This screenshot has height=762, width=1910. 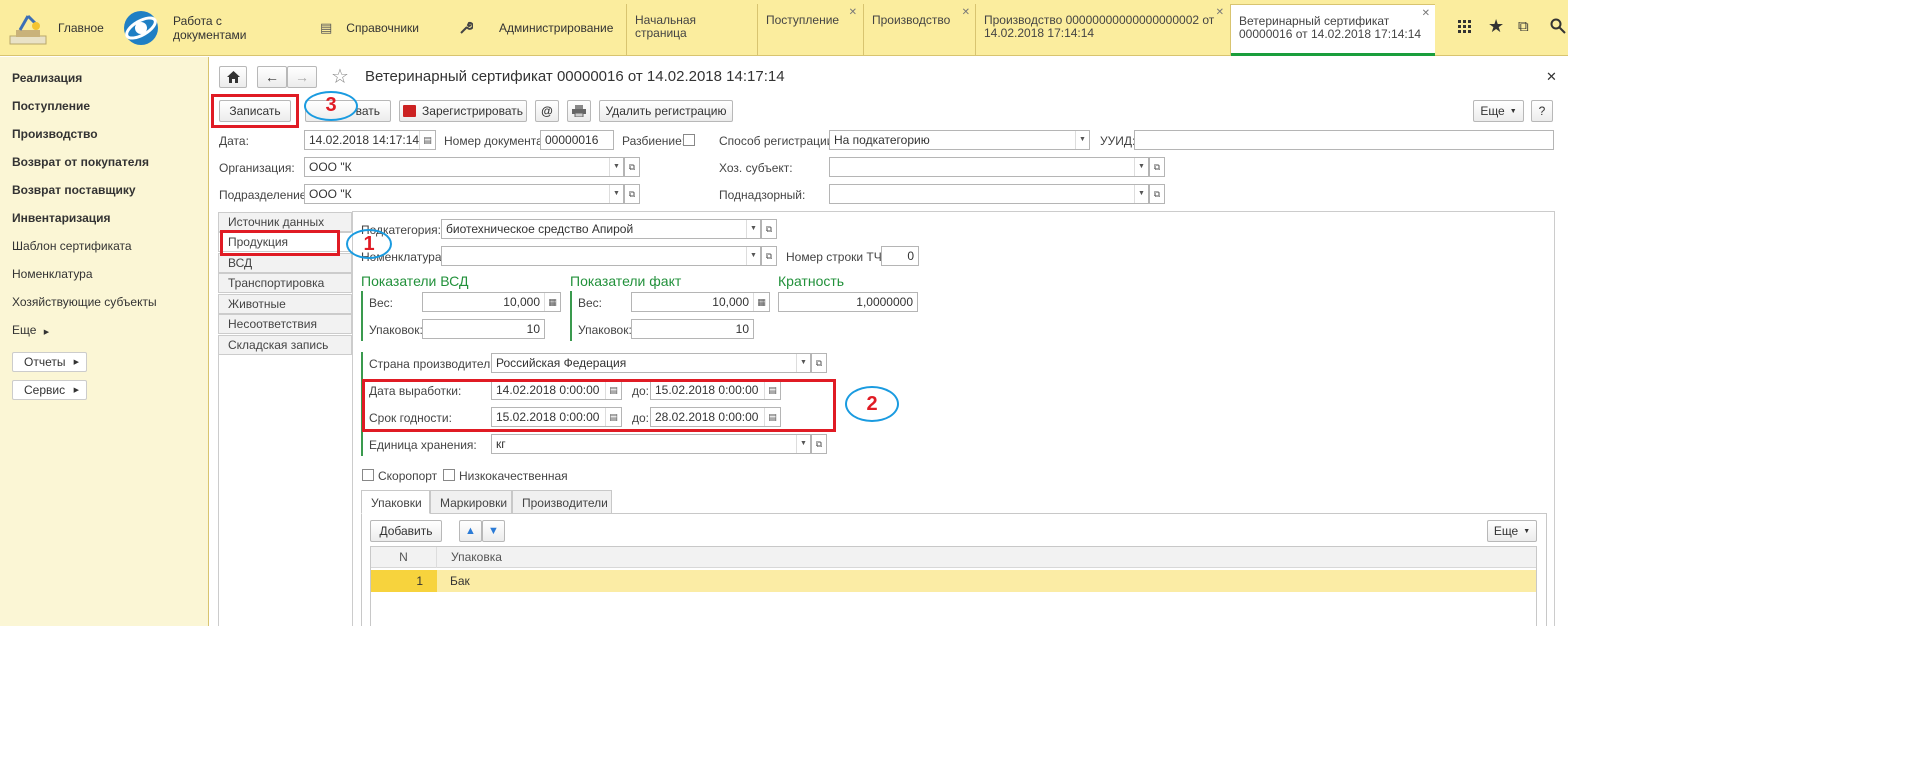 What do you see at coordinates (464, 167) in the screenshot?
I see `org-select: ООО "К ▼` at bounding box center [464, 167].